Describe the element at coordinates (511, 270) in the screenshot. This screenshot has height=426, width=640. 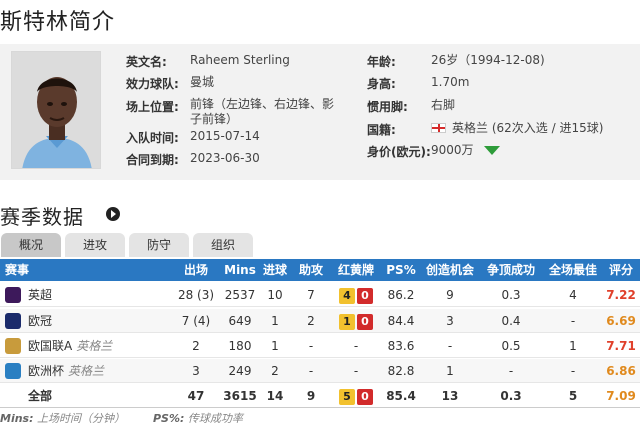
I see `header-aerial: 争顶成功` at that location.